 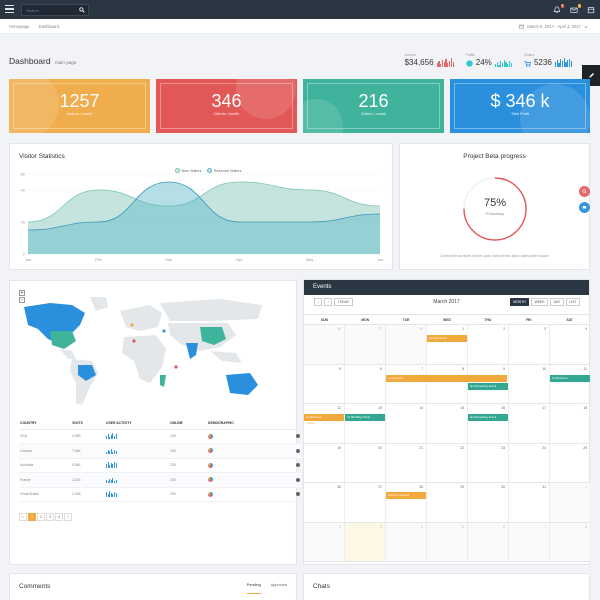 What do you see at coordinates (540, 302) in the screenshot?
I see `calendar-view-week: WEEK` at bounding box center [540, 302].